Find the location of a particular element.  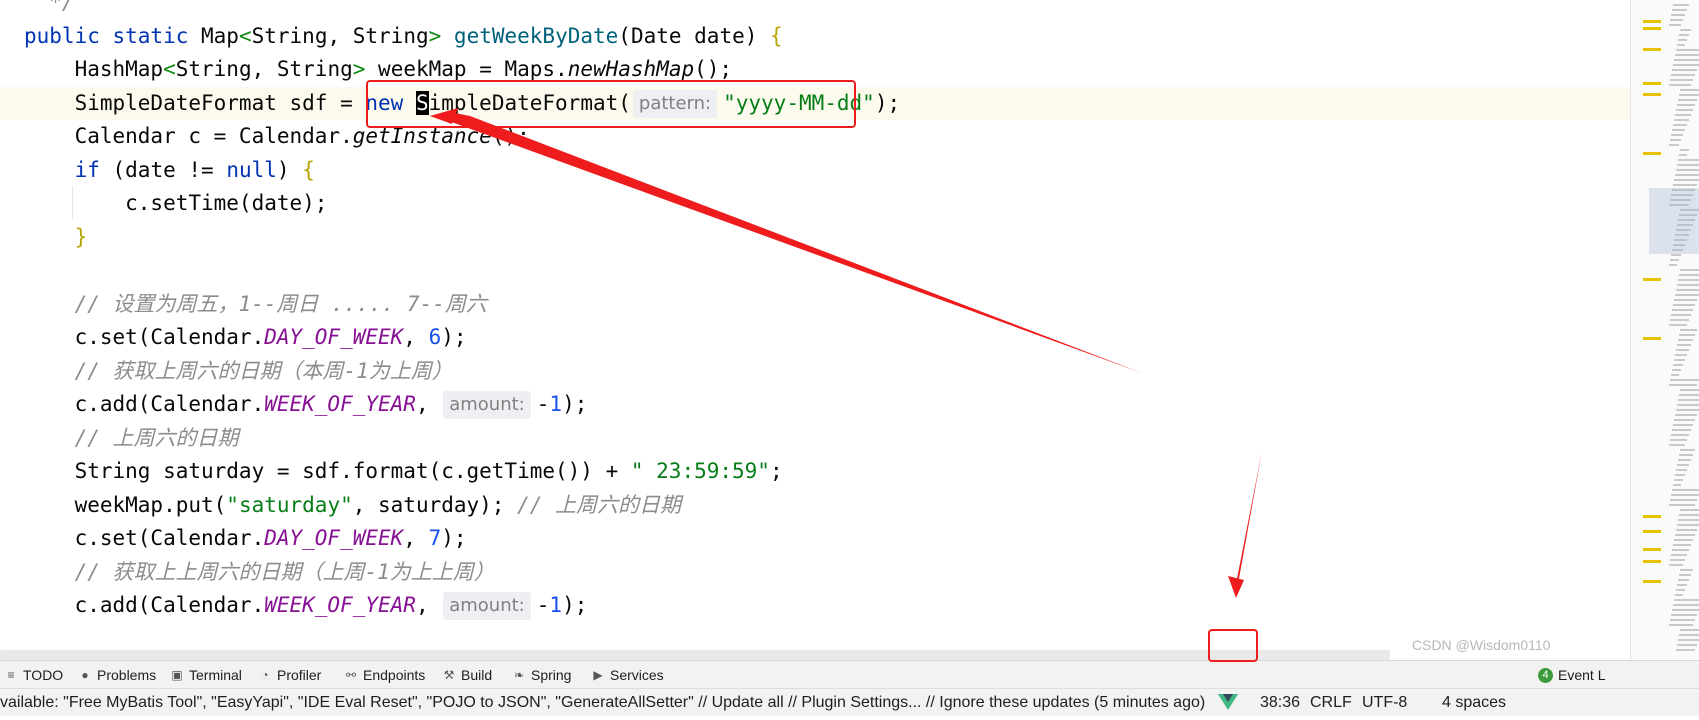

code-token: newHashMap is located at coordinates (631, 69).